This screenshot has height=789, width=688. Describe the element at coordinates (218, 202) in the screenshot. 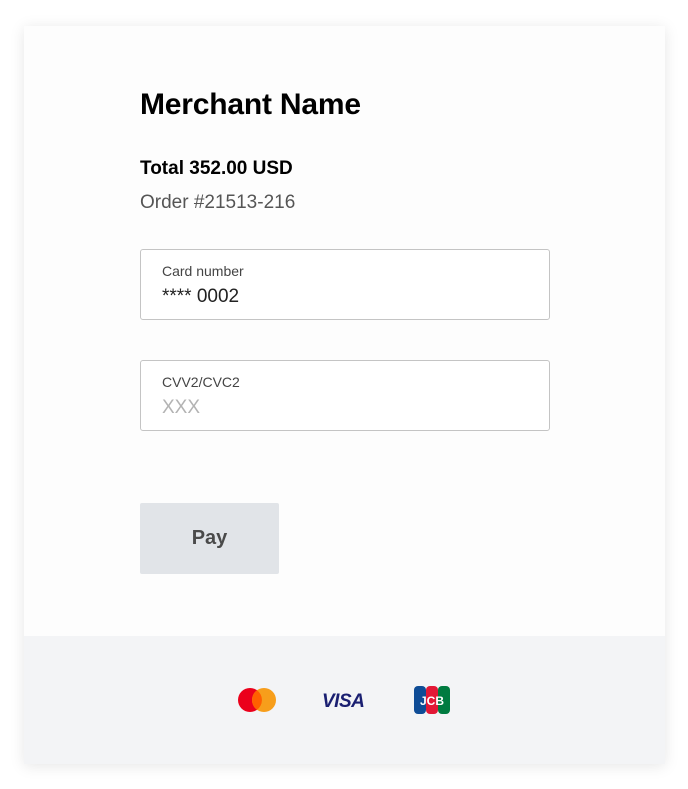

I see `order-number: Order #21513-216` at that location.